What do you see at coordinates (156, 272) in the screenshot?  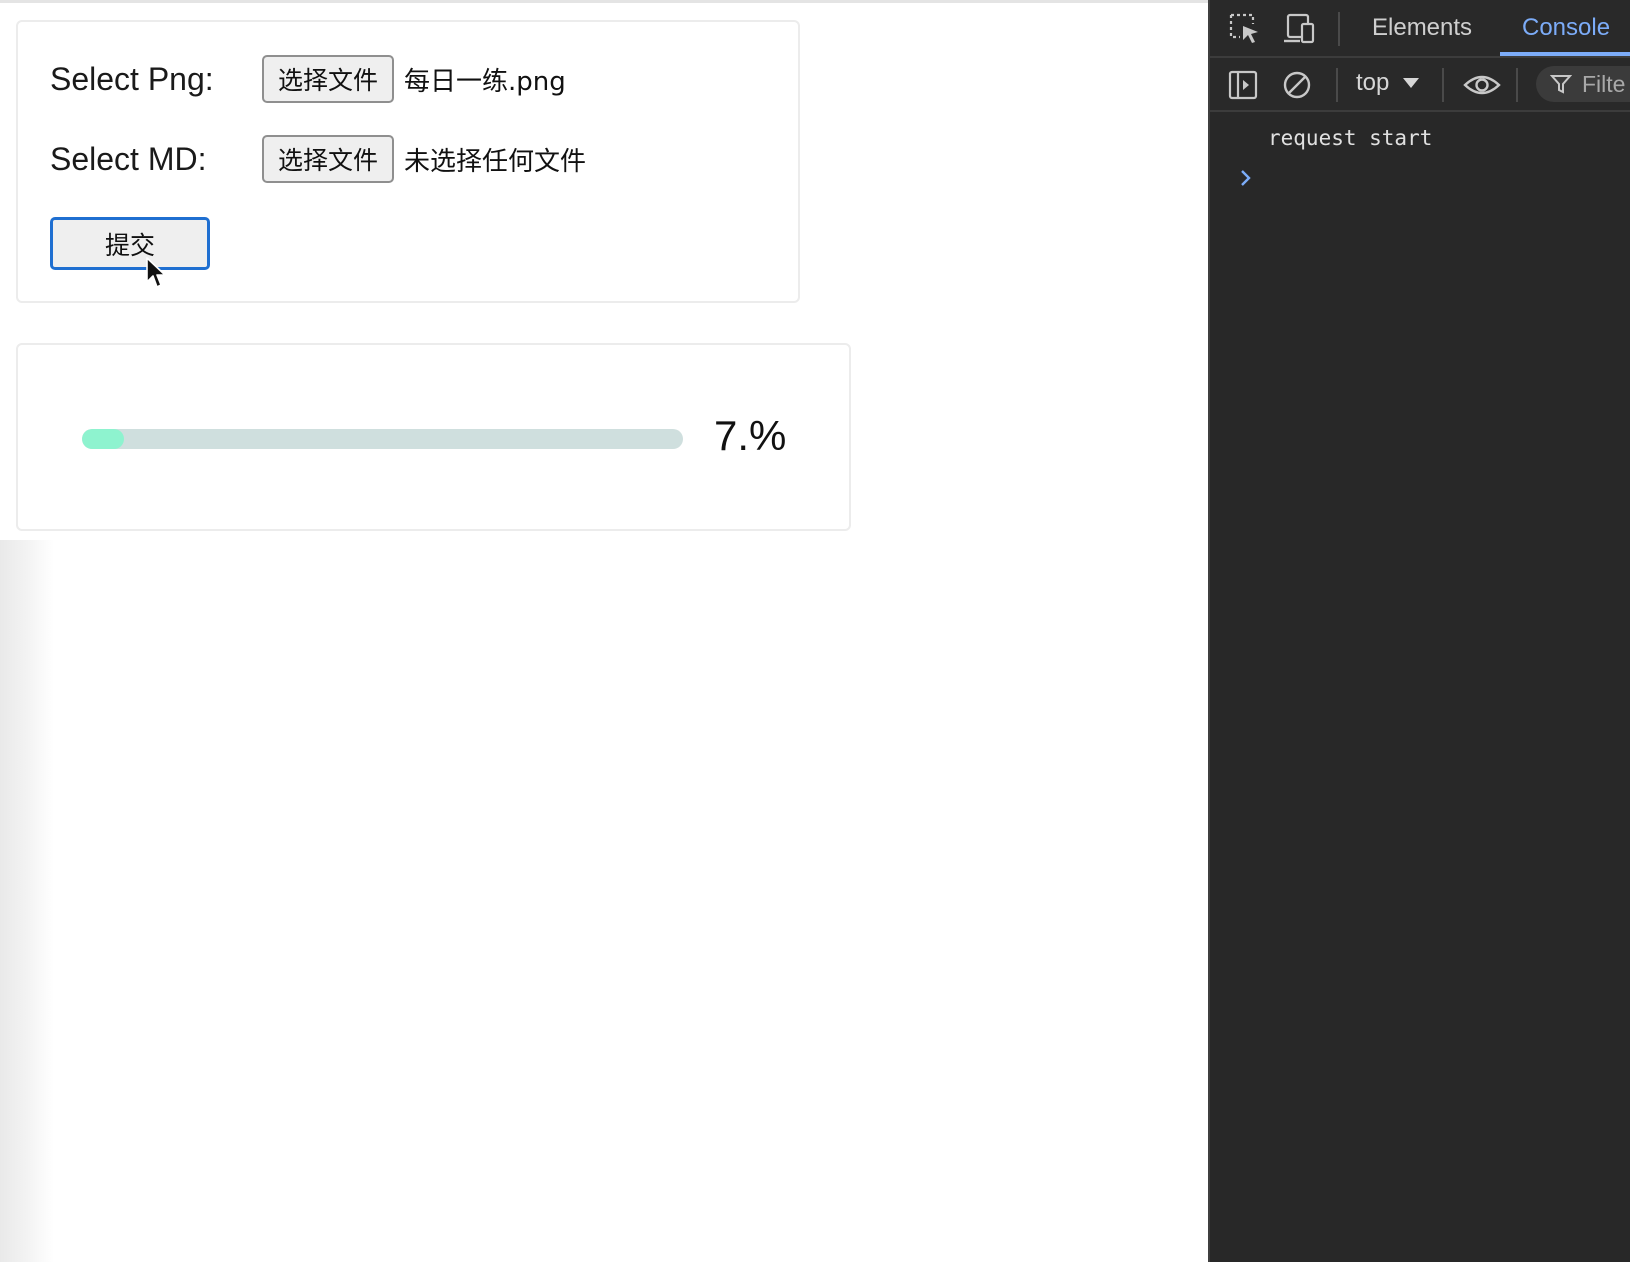 I see `mouse-cursor-icon` at bounding box center [156, 272].